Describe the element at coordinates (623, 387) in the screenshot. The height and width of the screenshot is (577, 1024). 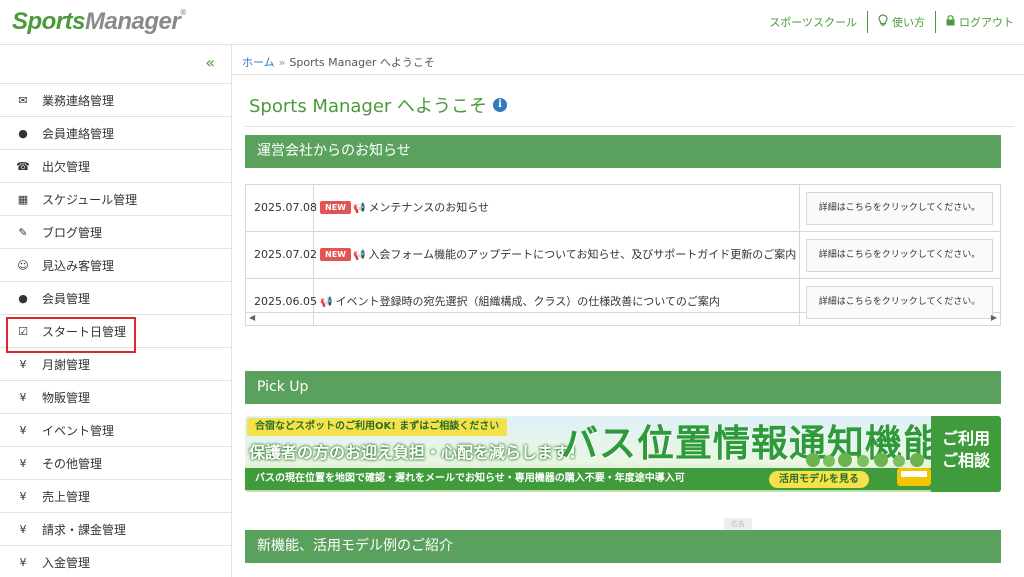
I see `pickup-section-header: Pick Up` at that location.